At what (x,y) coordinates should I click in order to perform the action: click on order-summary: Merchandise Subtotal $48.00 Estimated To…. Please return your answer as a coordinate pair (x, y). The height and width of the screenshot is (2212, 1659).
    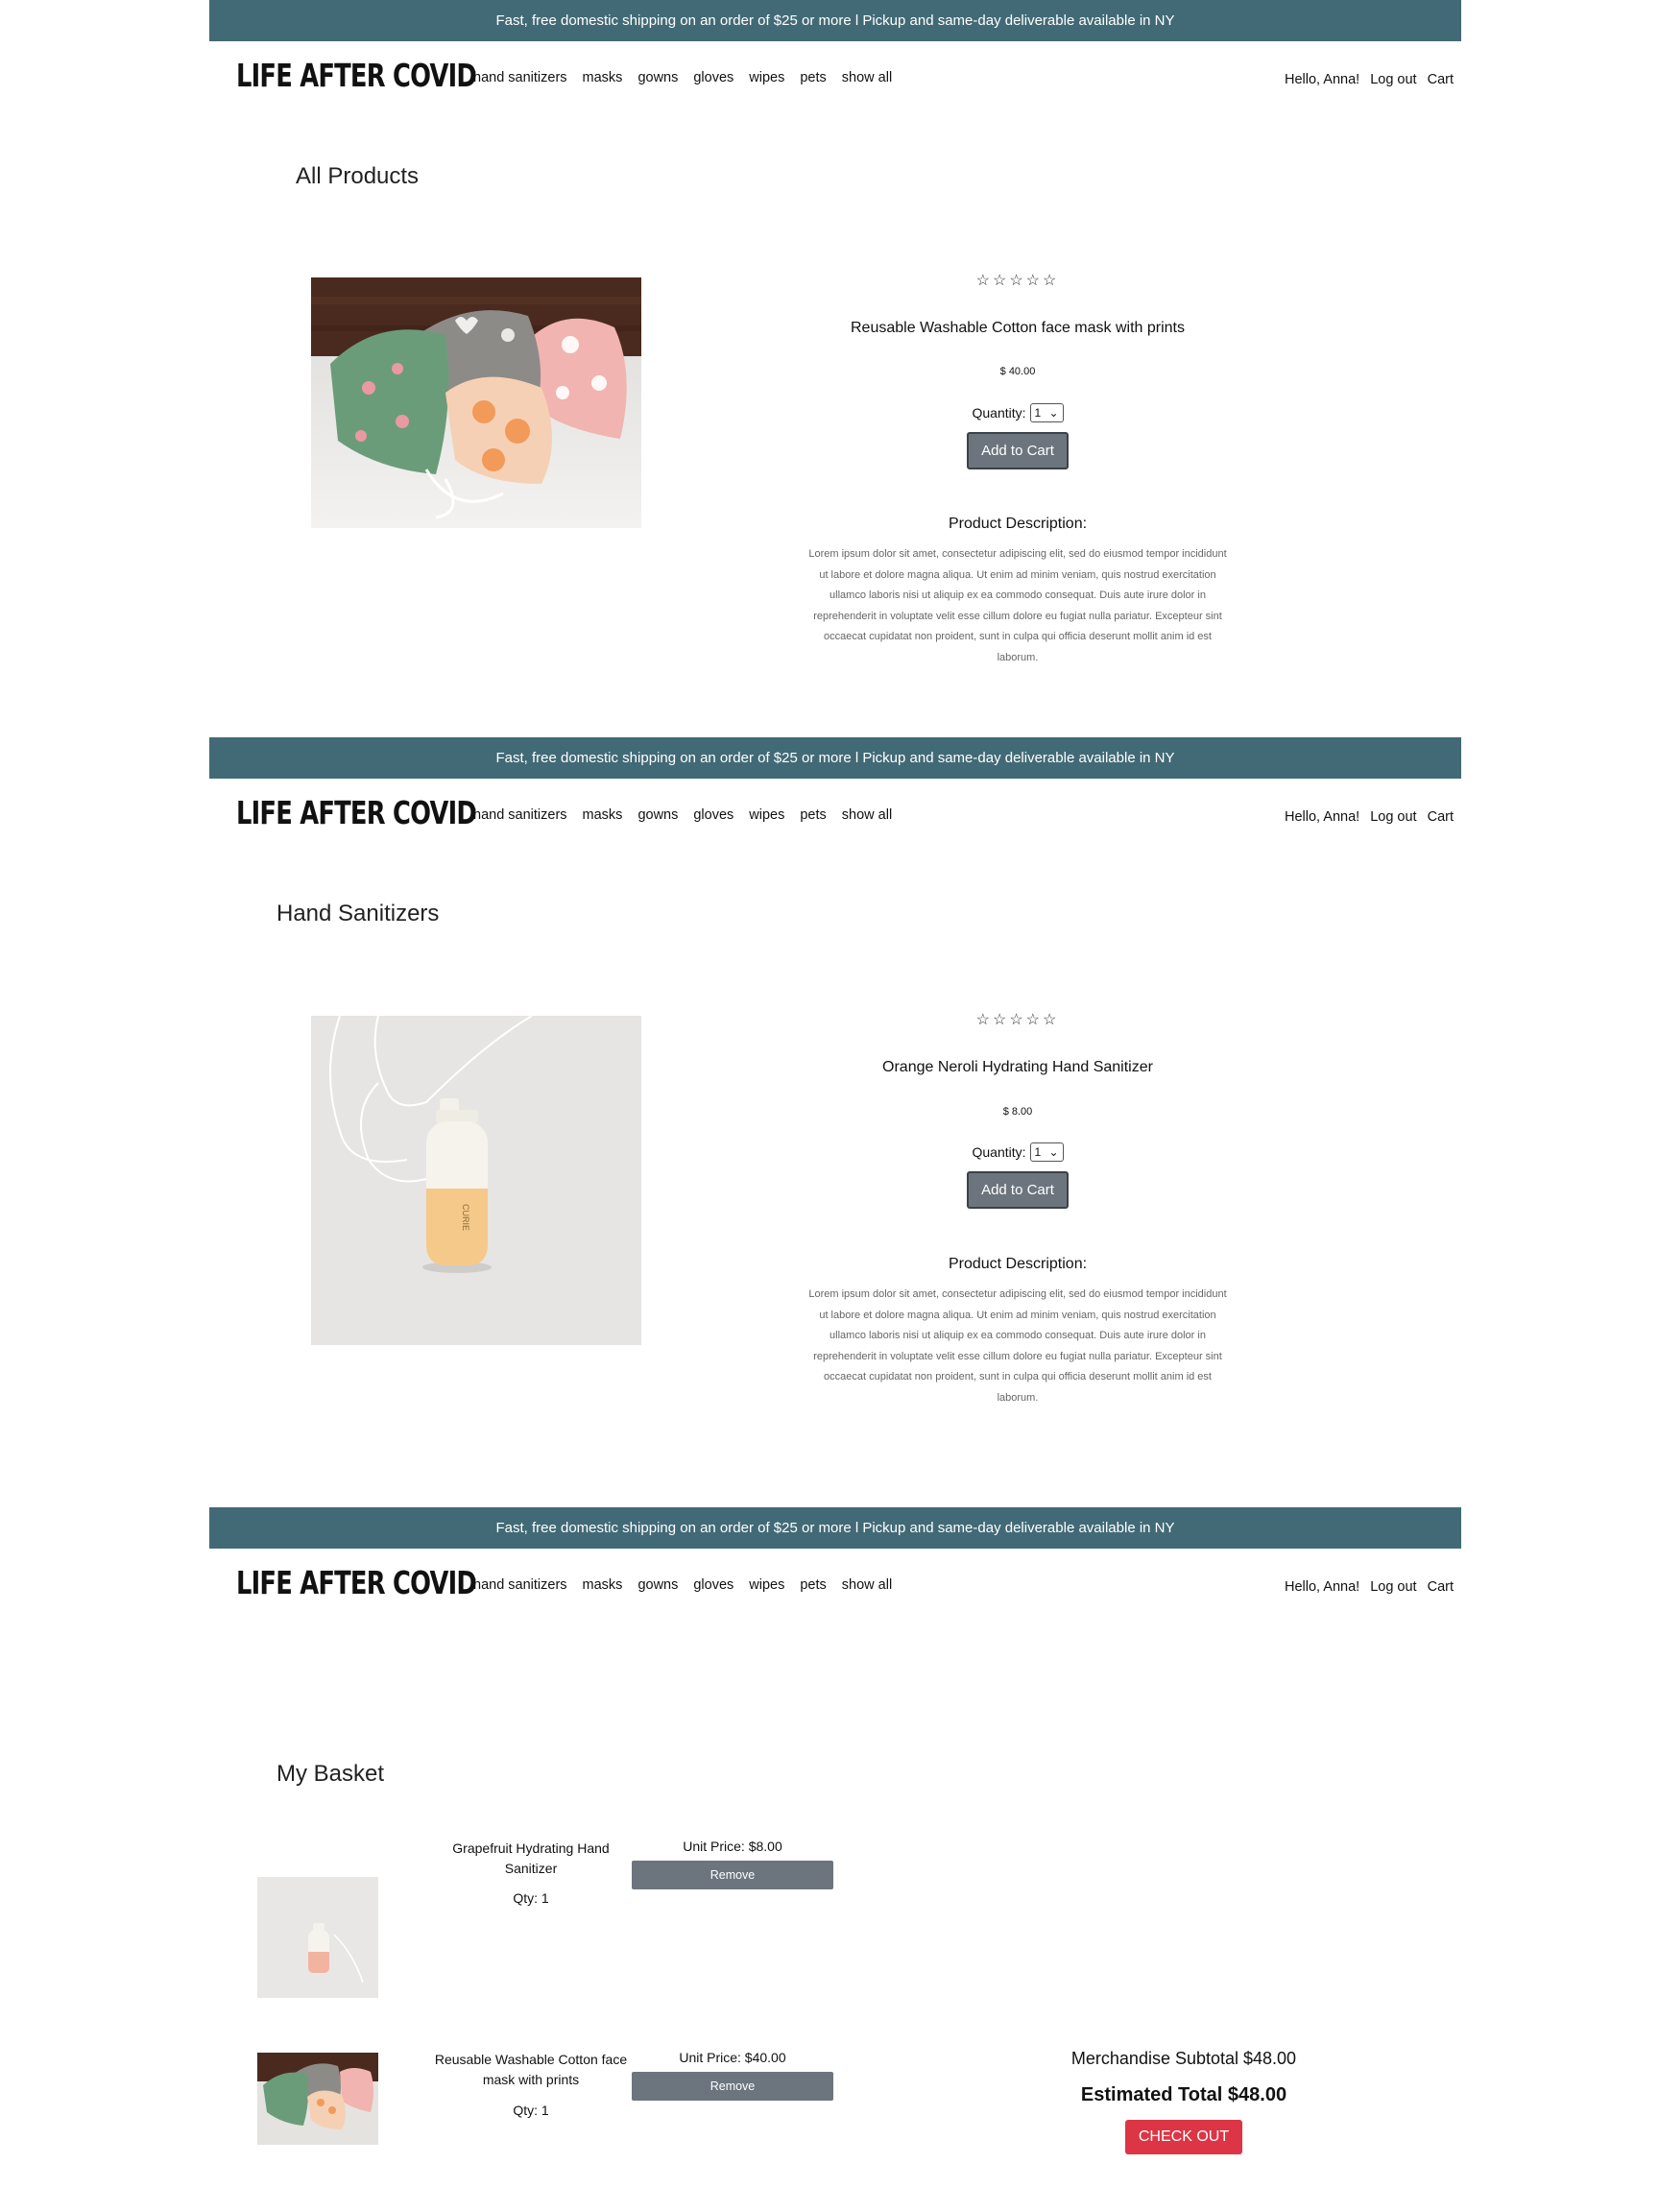
    Looking at the image, I should click on (1184, 2101).